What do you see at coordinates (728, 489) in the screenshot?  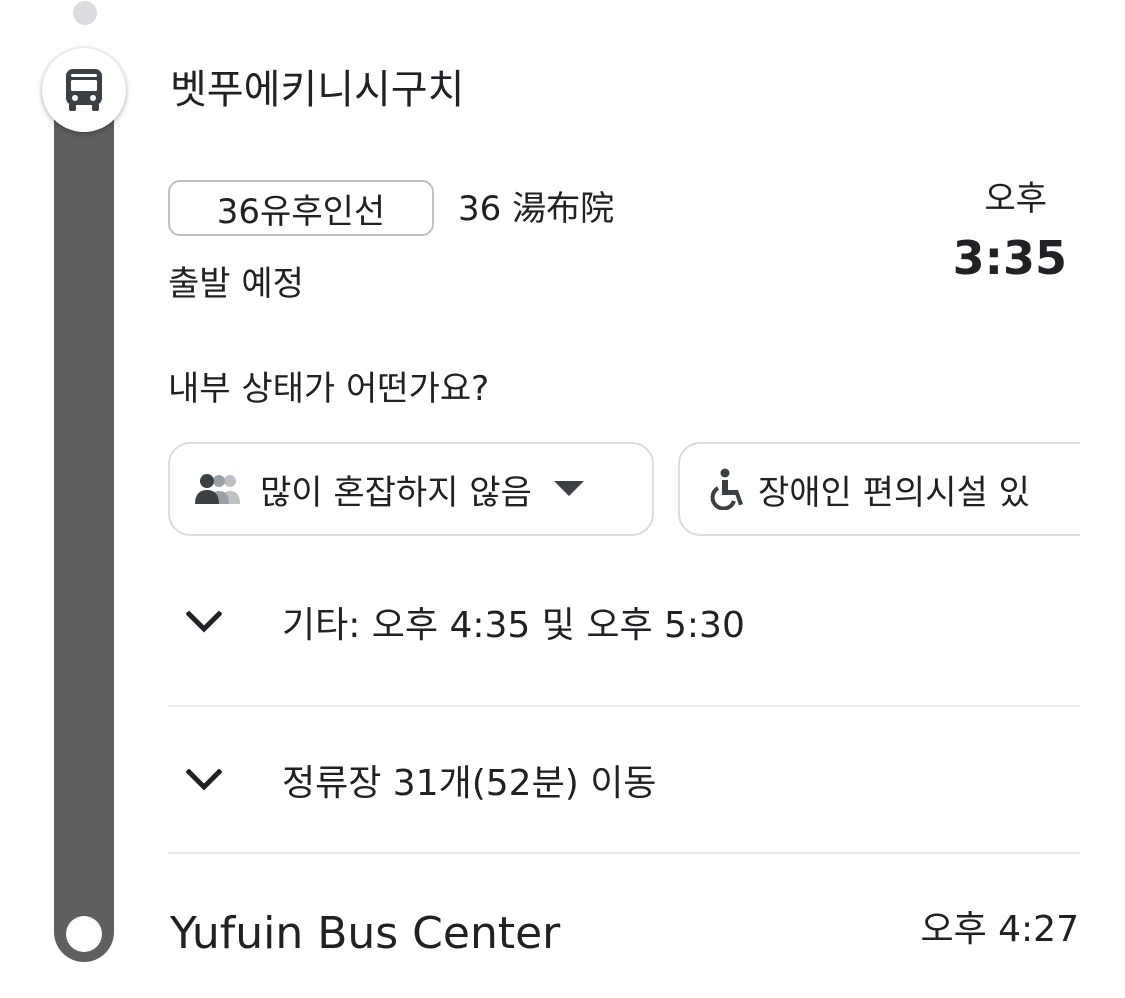 I see `wheelchair-icon` at bounding box center [728, 489].